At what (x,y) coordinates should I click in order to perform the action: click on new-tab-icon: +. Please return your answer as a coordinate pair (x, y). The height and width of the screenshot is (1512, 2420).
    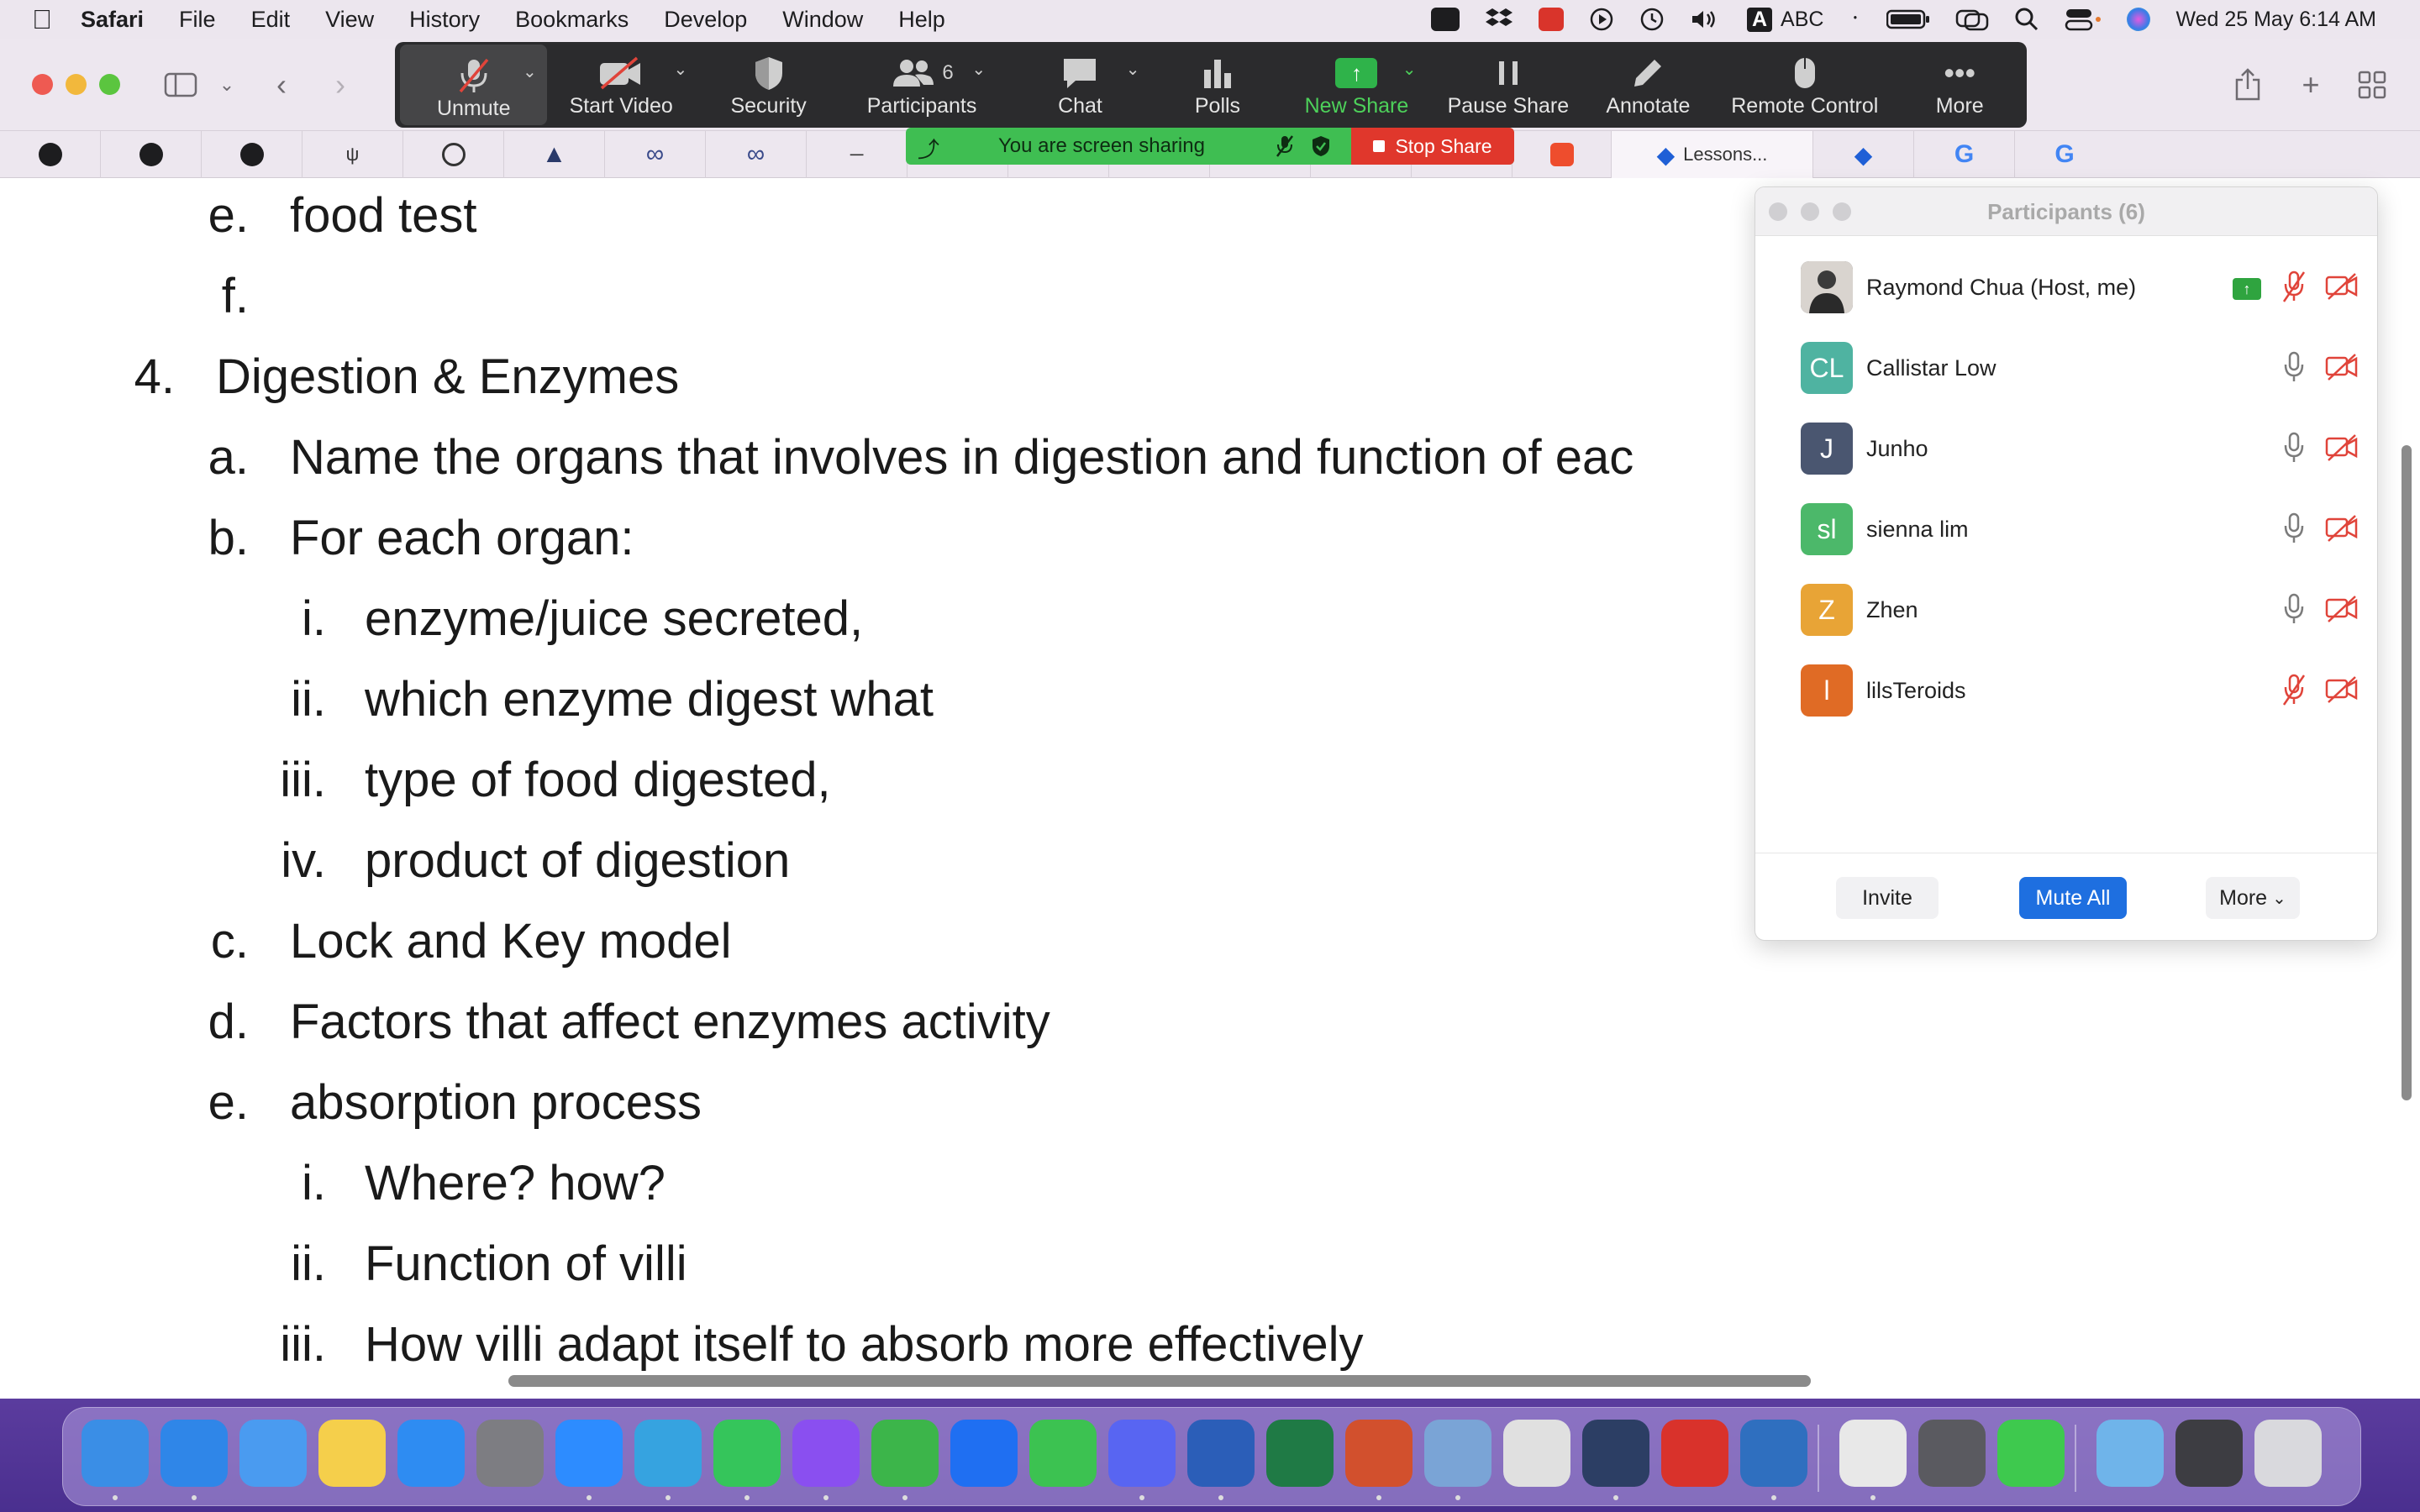
    Looking at the image, I should click on (2311, 85).